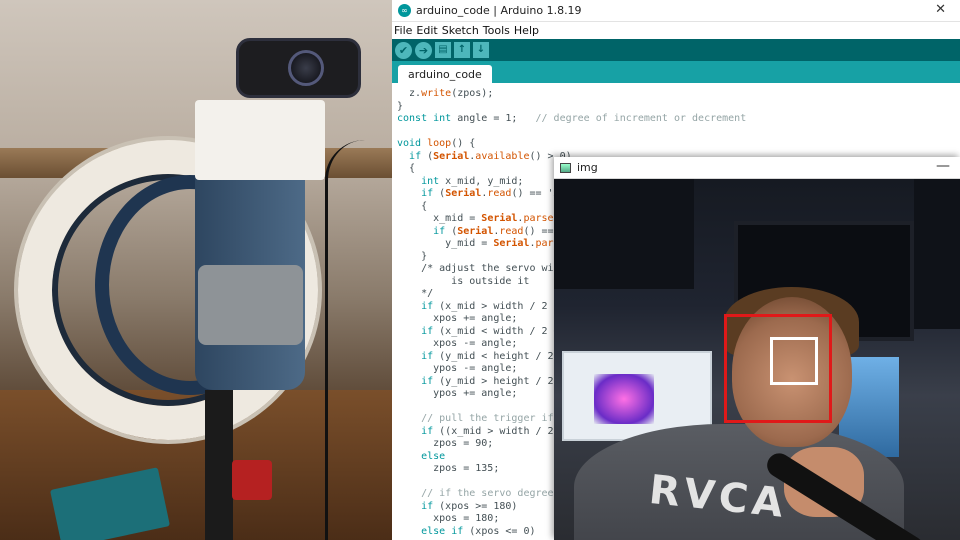  I want to click on window-icon, so click(565, 167).